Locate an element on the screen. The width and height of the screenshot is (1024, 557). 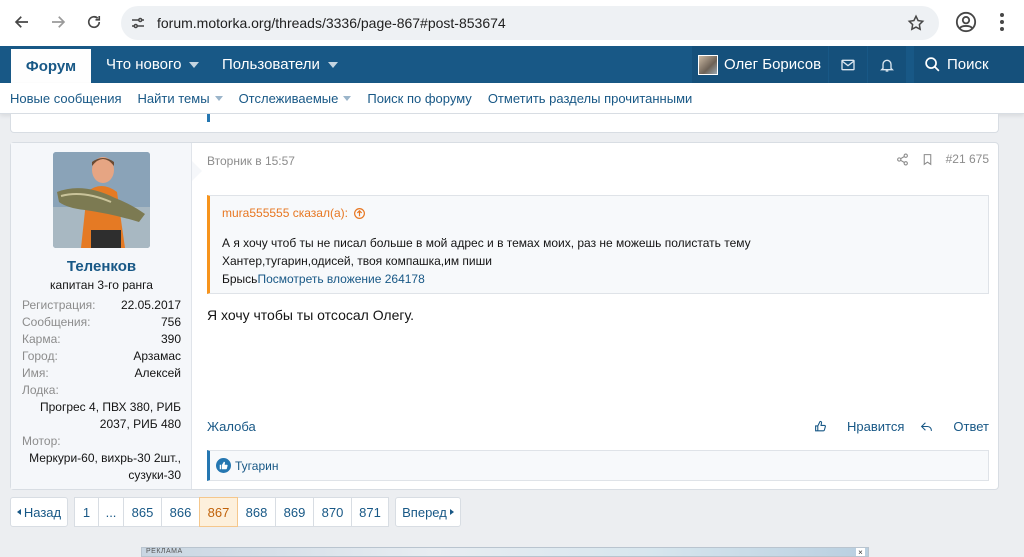
reload-icon is located at coordinates (94, 22).